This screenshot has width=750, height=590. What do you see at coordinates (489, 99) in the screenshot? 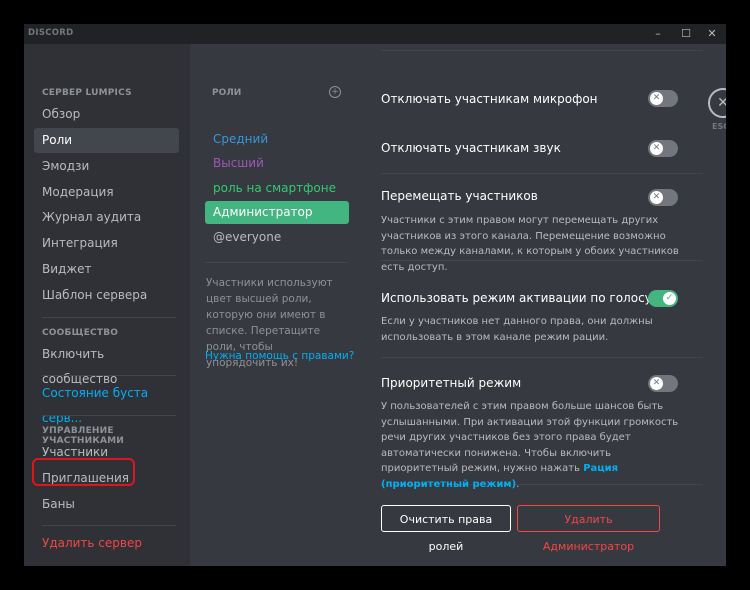
I see `permission-title: Отключать участникам микрофон` at bounding box center [489, 99].